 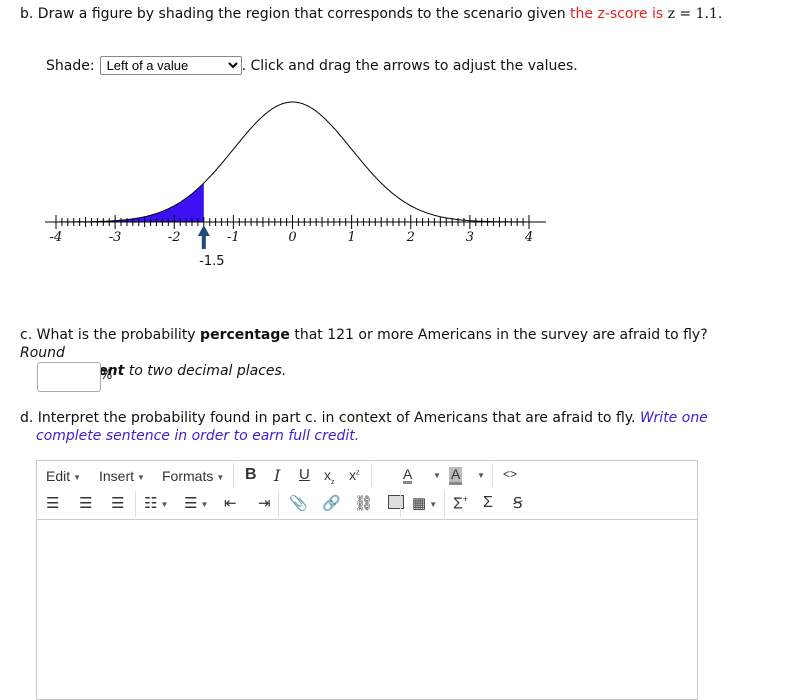 I want to click on tick-label: 0, so click(x=292, y=237).